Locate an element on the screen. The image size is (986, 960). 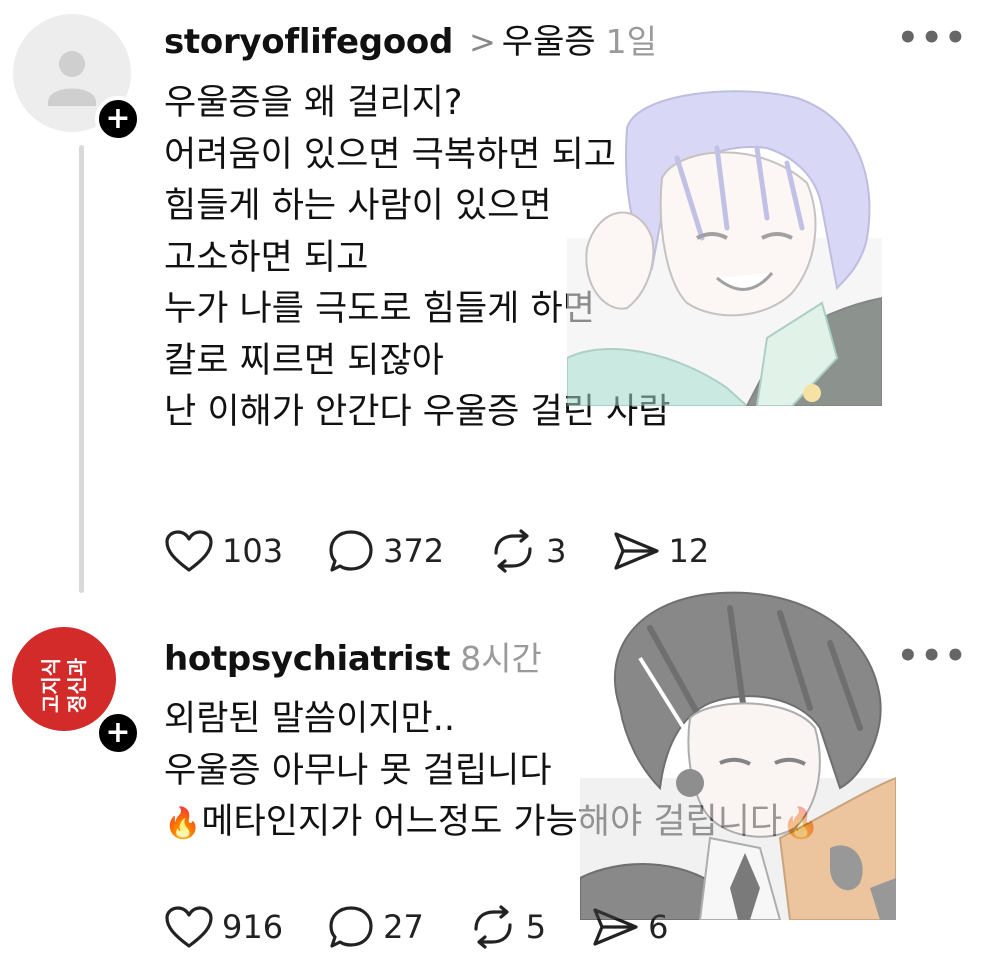
fire-emoji-icon: 🔥 is located at coordinates (183, 823).